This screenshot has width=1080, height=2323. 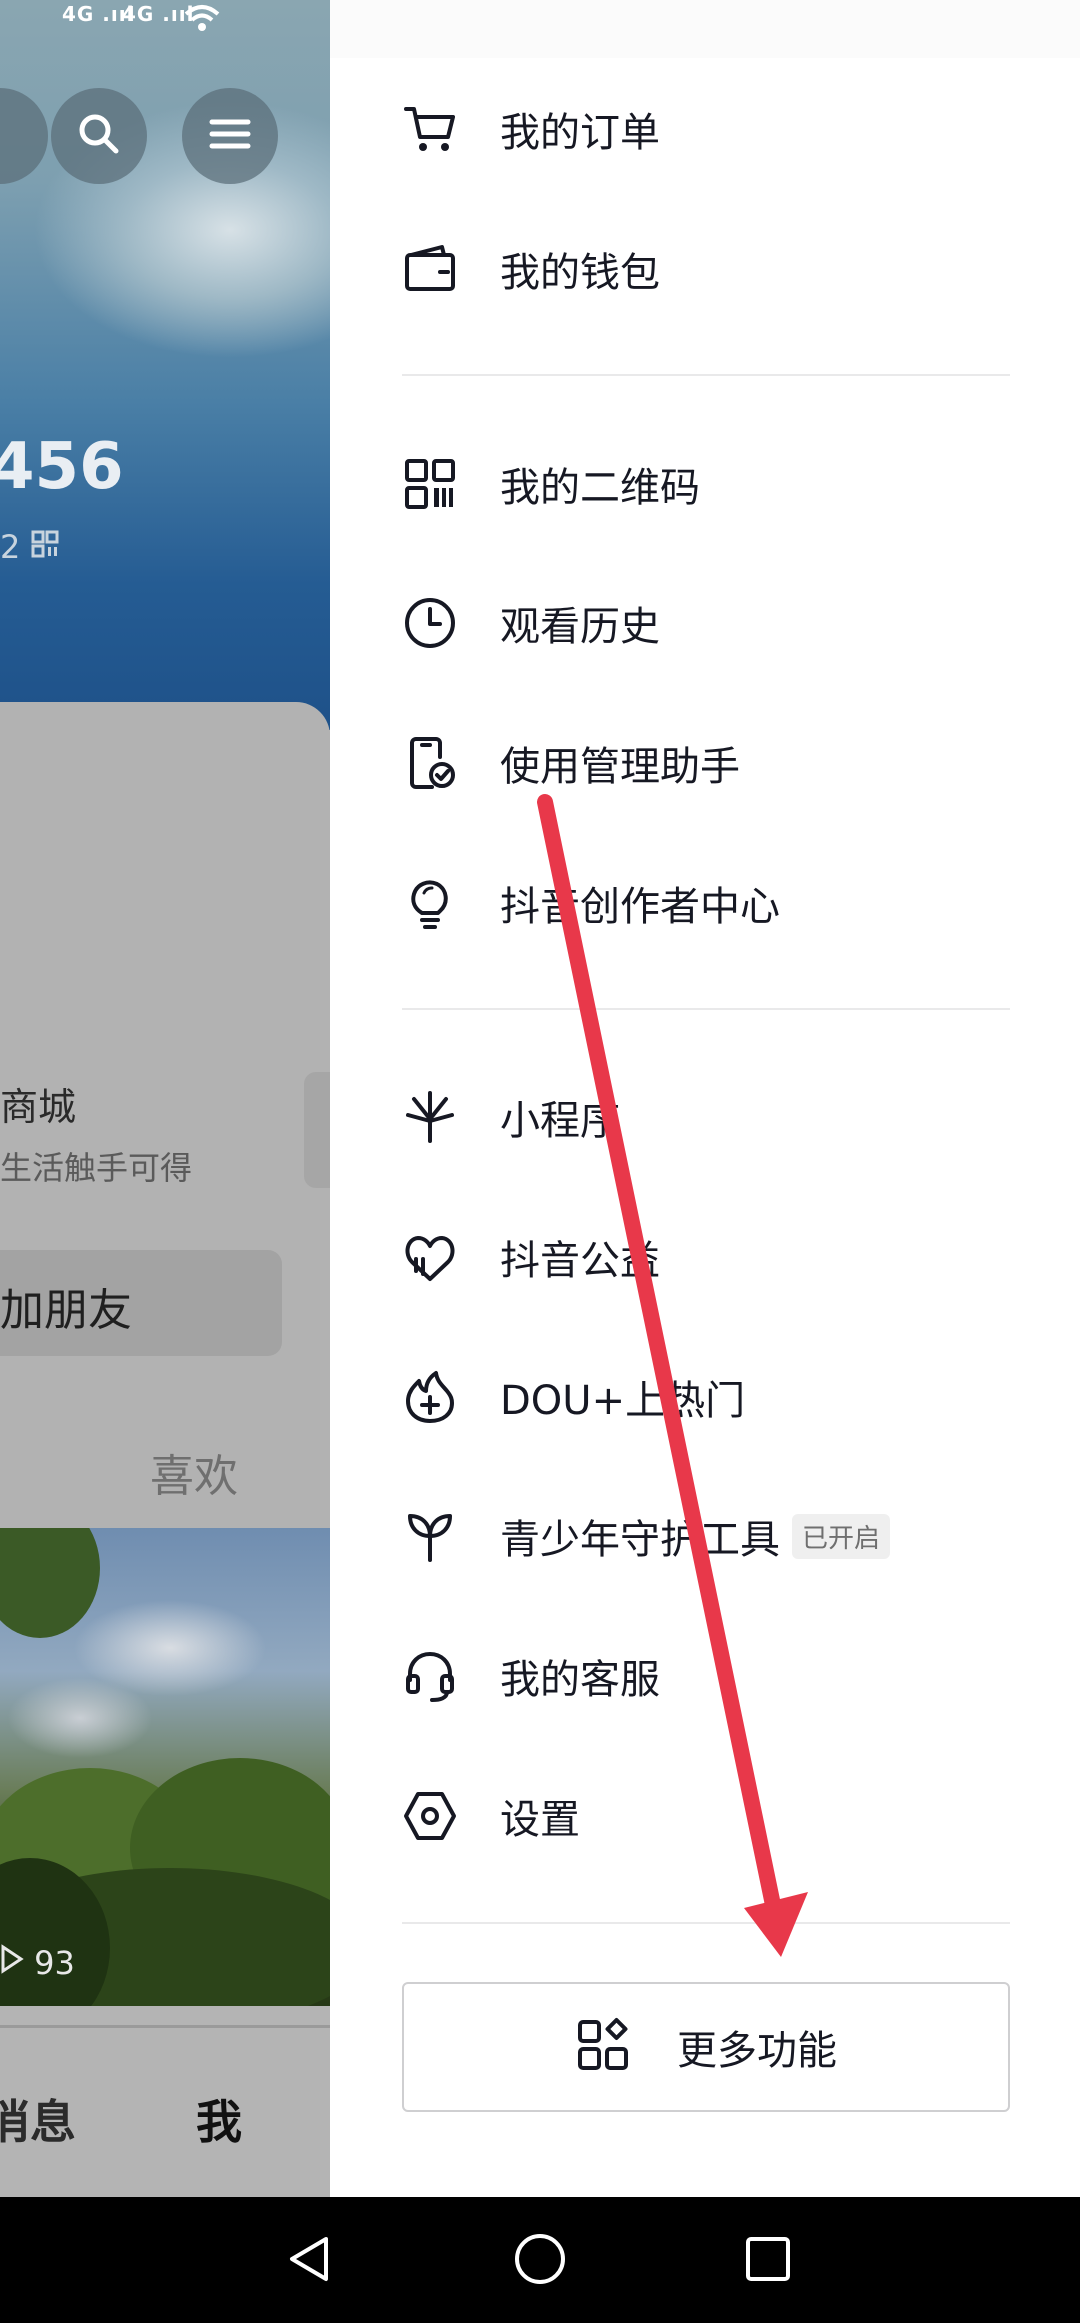 I want to click on menu-label: 我的二维码, so click(x=600, y=488).